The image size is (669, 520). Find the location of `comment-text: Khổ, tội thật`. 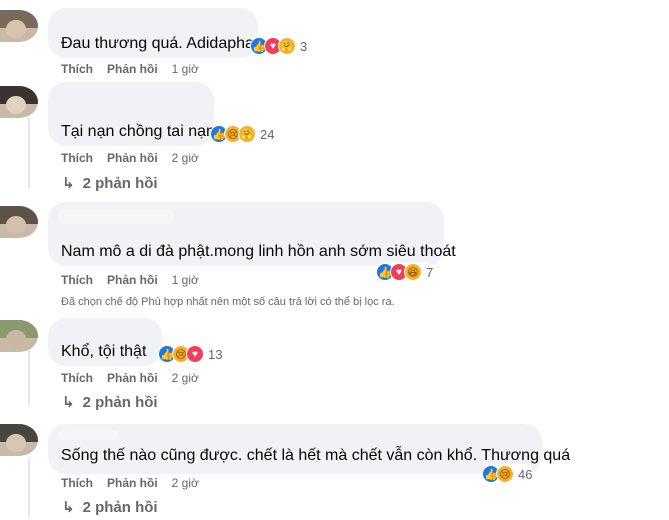

comment-text: Khổ, tội thật is located at coordinates (104, 351).